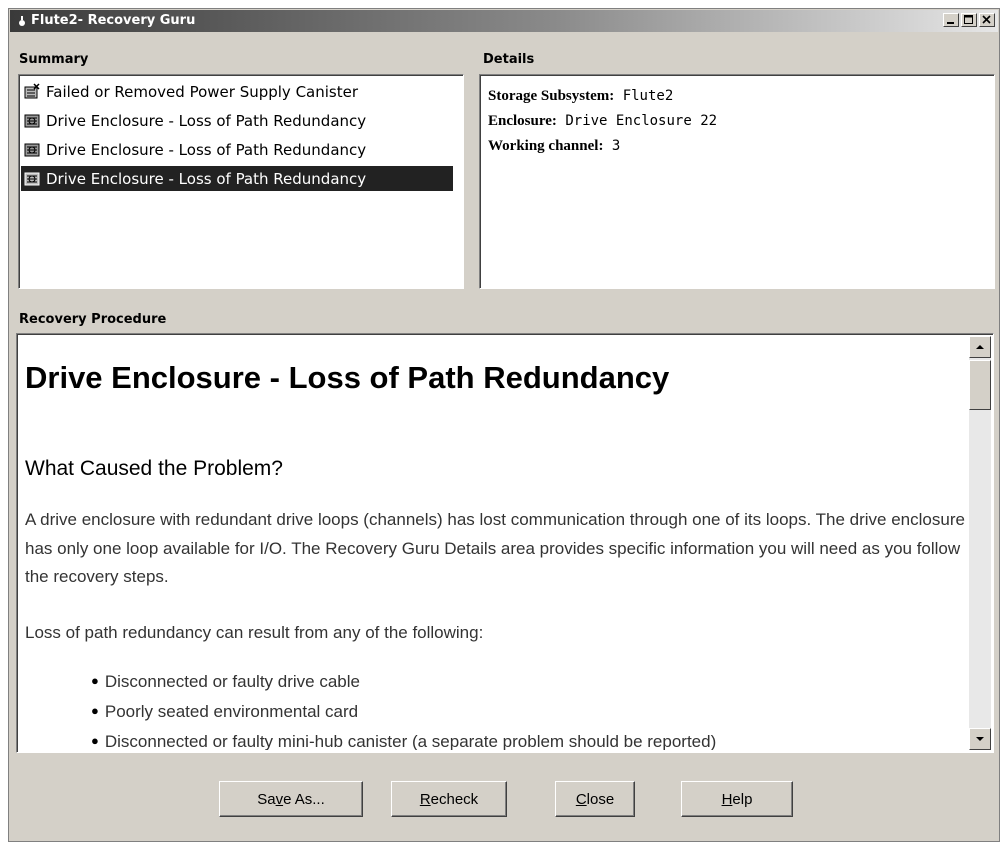 Image resolution: width=1002 pixels, height=843 pixels. I want to click on arrow-down-icon, so click(980, 739).